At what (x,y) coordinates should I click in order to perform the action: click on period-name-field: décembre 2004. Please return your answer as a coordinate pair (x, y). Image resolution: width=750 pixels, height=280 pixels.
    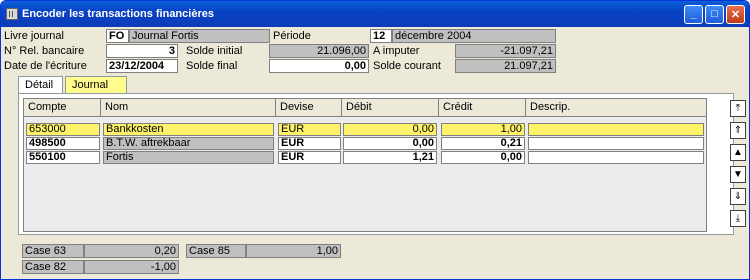
    Looking at the image, I should click on (474, 36).